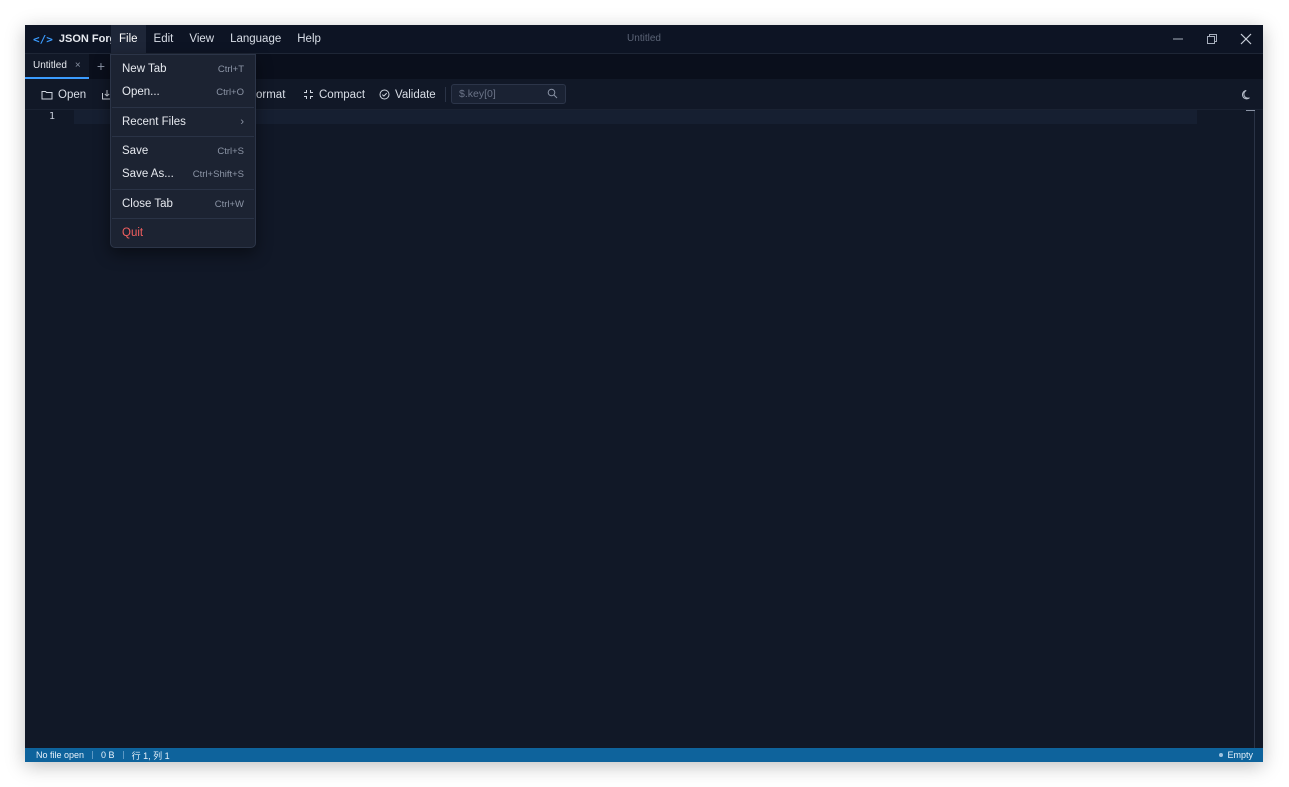 This screenshot has width=1289, height=787. Describe the element at coordinates (47, 95) in the screenshot. I see `folder-icon` at that location.